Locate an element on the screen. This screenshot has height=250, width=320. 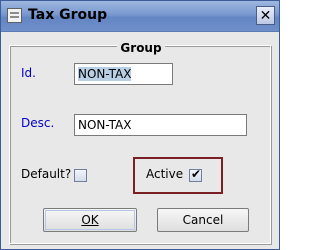
desc-field: NON-TAX is located at coordinates (160, 125).